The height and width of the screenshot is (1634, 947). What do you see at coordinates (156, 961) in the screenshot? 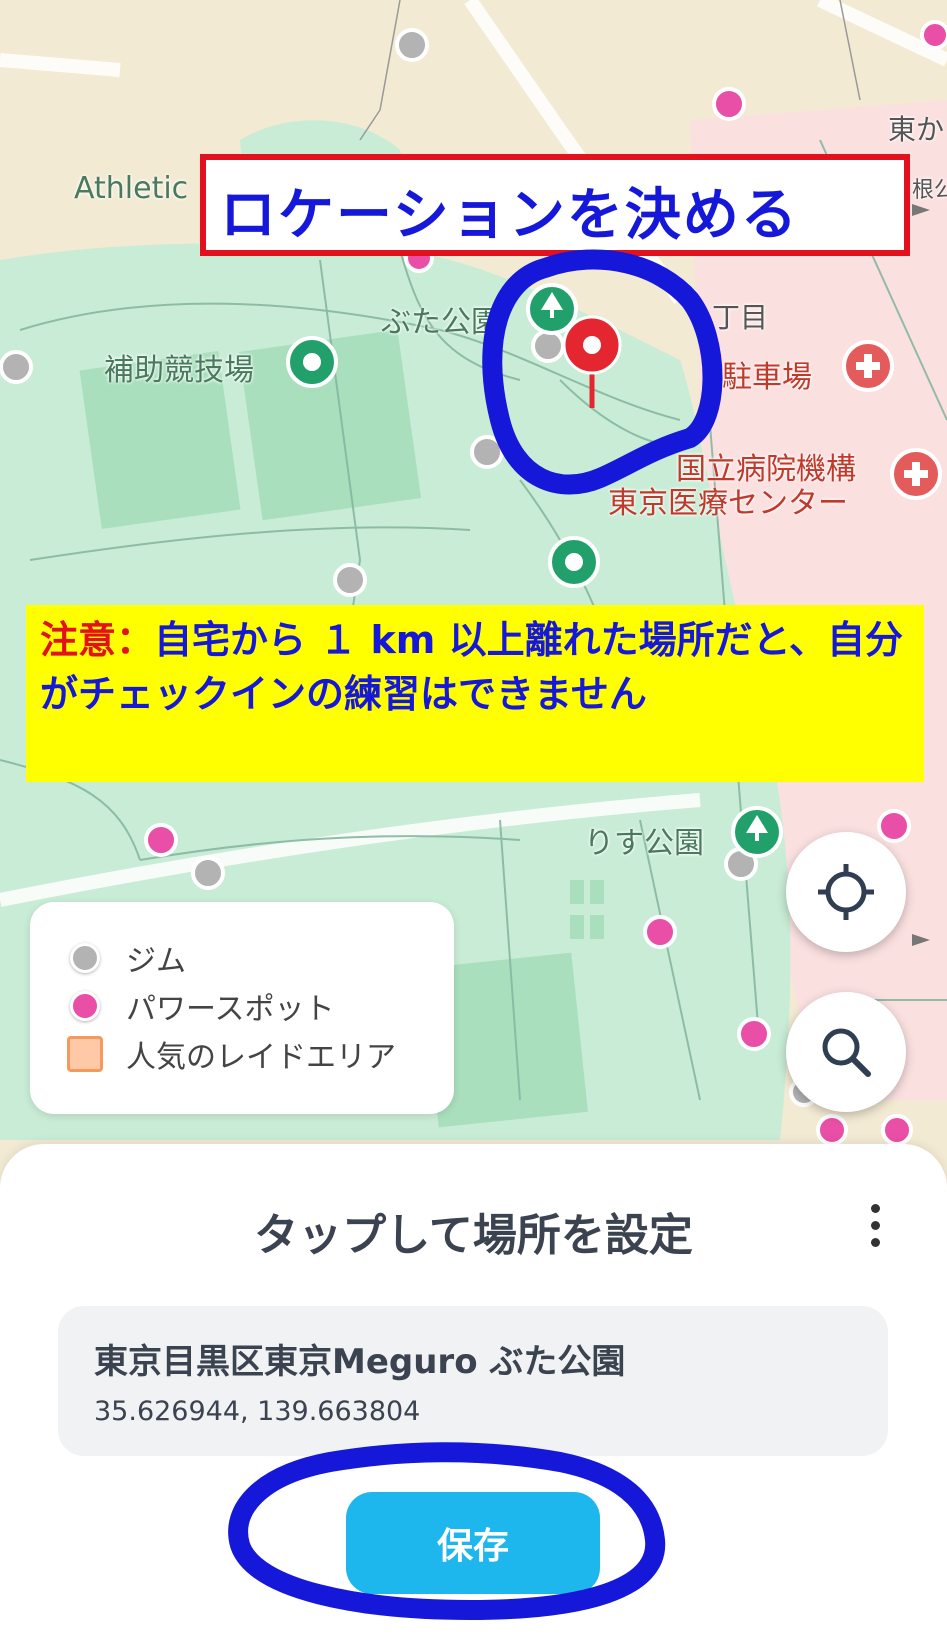
I see `legend-label: ジム` at bounding box center [156, 961].